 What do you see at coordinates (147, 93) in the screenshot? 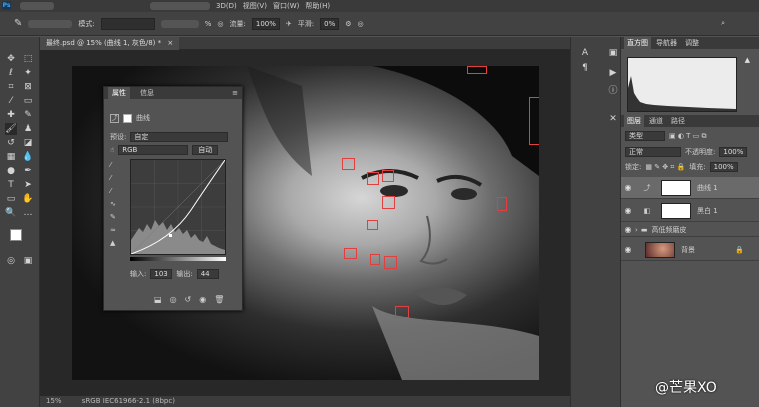
I see `tab-info: 信息` at bounding box center [147, 93].